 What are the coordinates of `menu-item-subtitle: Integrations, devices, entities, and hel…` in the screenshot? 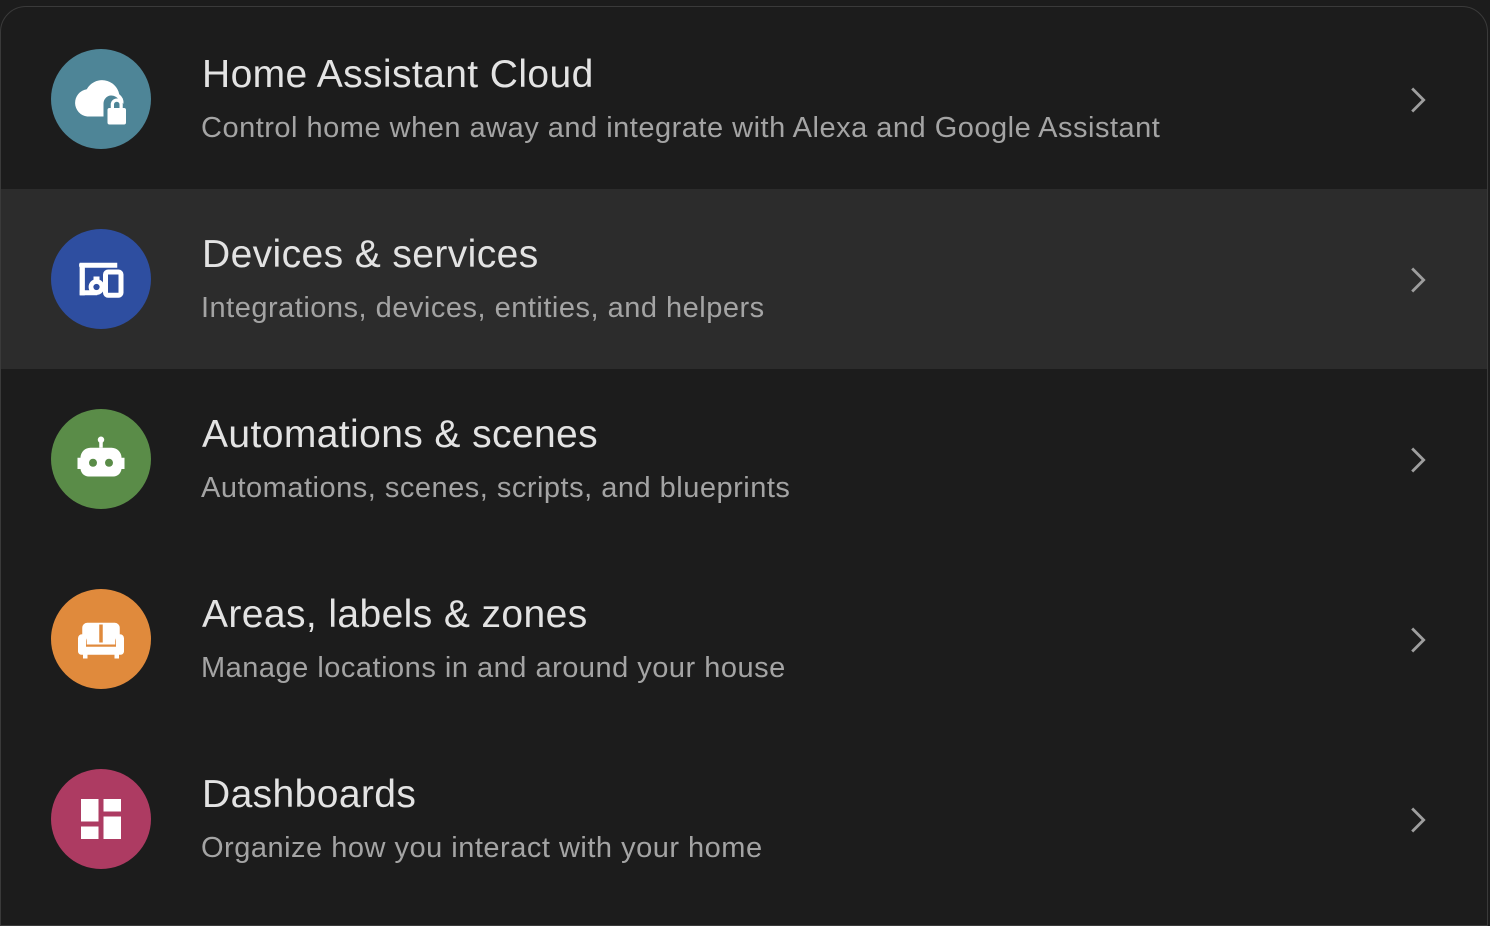 It's located at (483, 308).